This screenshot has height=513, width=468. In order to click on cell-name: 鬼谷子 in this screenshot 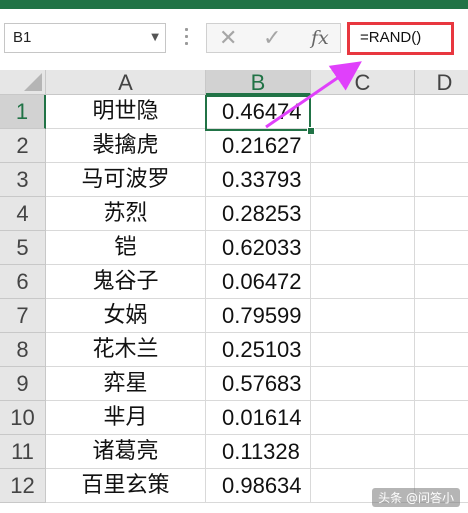, I will do `click(126, 282)`.